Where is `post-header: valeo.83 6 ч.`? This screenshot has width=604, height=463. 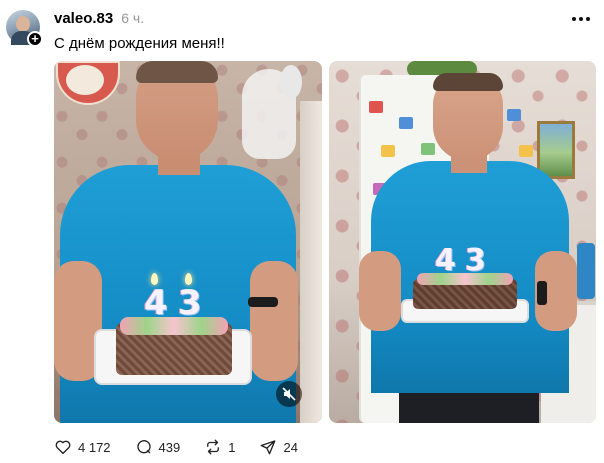
post-header: valeo.83 6 ч. is located at coordinates (99, 19).